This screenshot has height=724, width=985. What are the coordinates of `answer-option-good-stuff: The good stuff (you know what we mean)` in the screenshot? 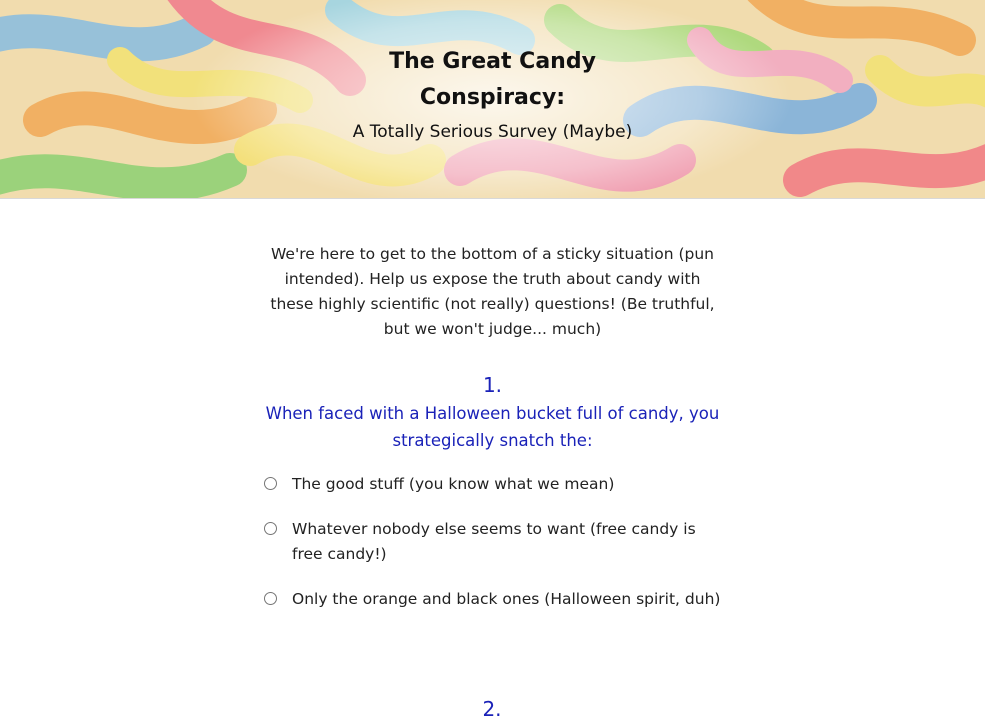 It's located at (492, 484).